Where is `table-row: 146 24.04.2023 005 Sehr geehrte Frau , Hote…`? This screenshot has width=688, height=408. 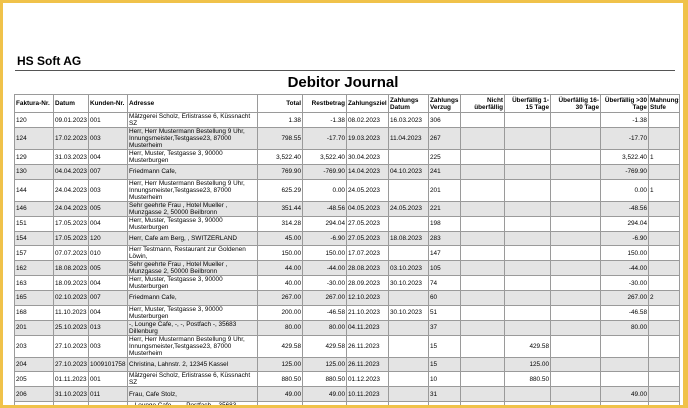
table-row: 146 24.04.2023 005 Sehr geehrte Frau , Hote… is located at coordinates (347, 208).